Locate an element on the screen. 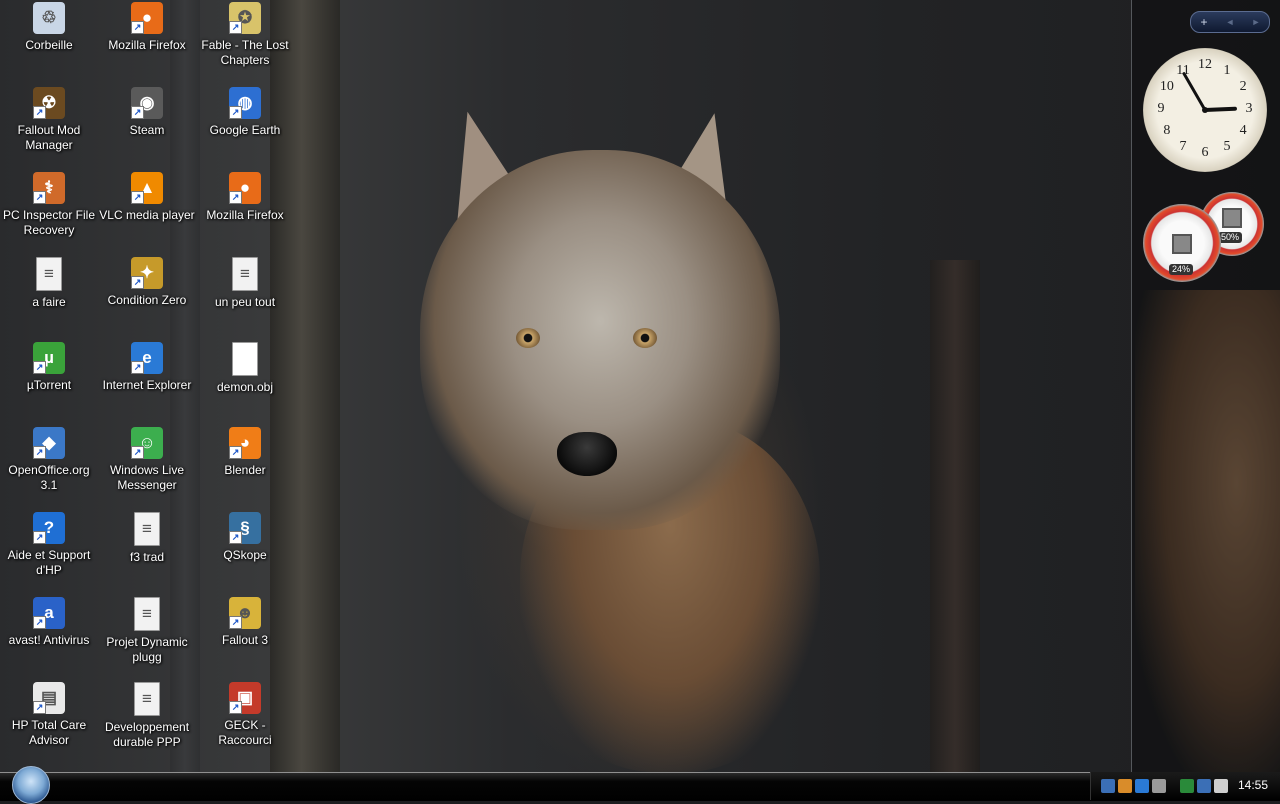  hp-total-care-icon: ▤ ↗ is located at coordinates (49, 698).